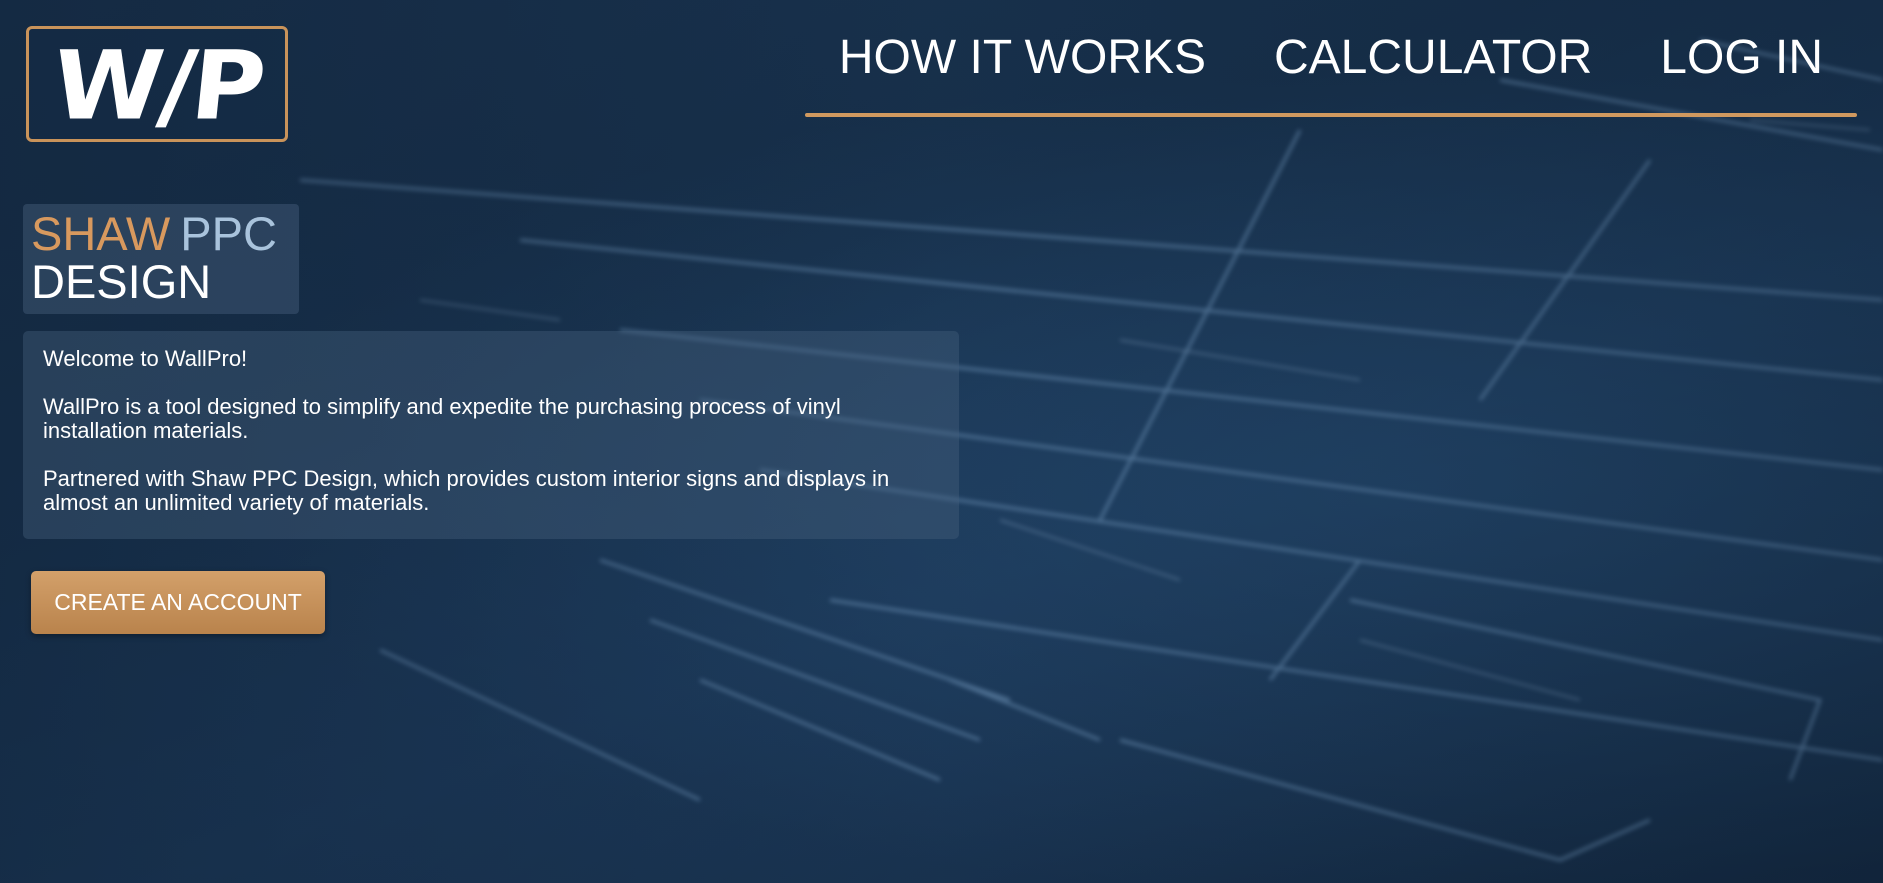  Describe the element at coordinates (1741, 58) in the screenshot. I see `nav-log-in-link: LOG IN` at that location.